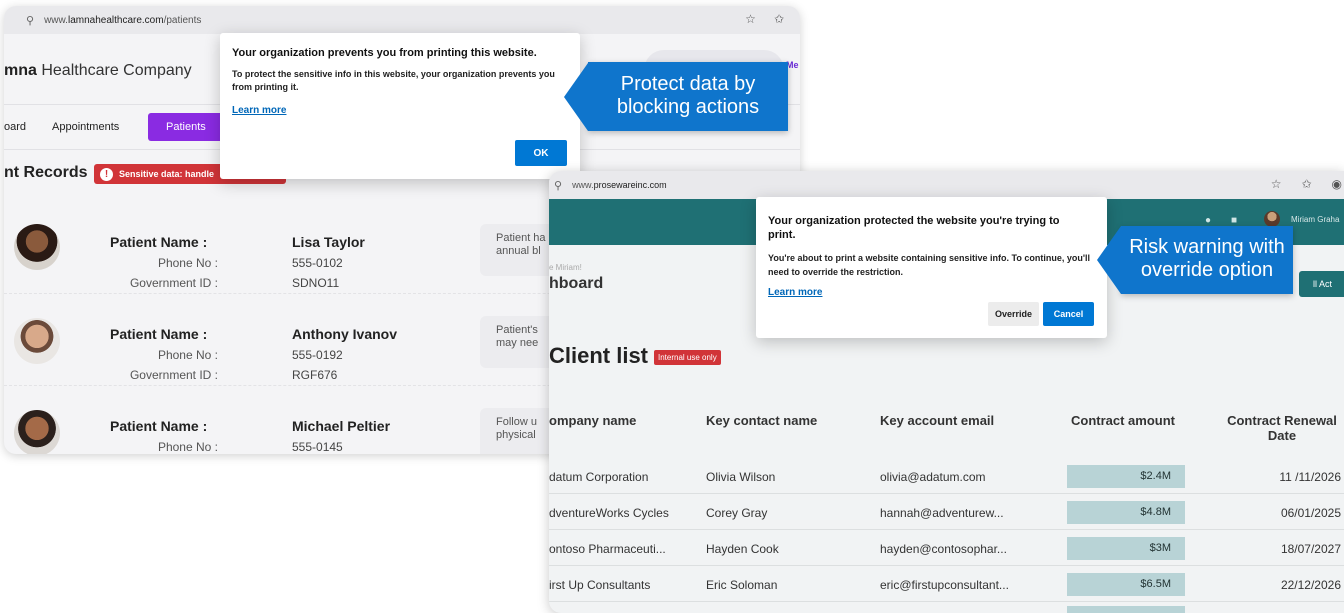 The image size is (1344, 613). What do you see at coordinates (592, 420) in the screenshot?
I see `column-header-company: ompany name` at bounding box center [592, 420].